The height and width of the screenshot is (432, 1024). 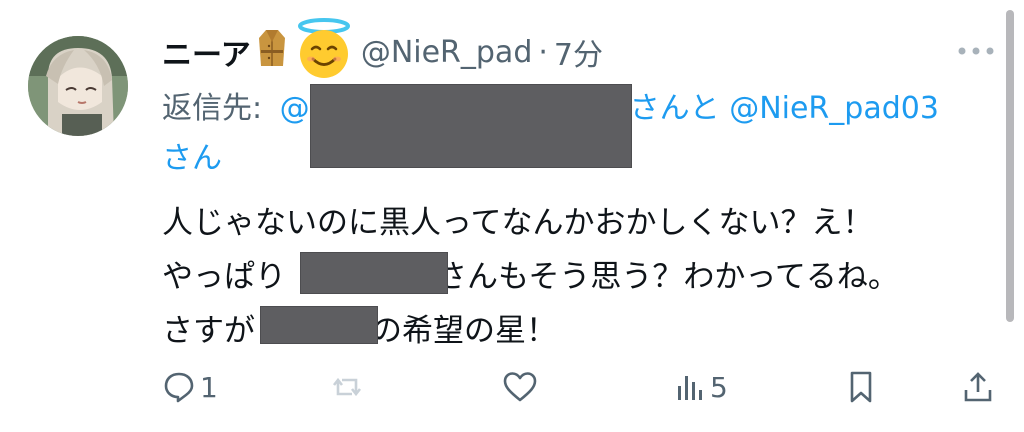 I want to click on reply-mid: さんと, so click(x=674, y=108).